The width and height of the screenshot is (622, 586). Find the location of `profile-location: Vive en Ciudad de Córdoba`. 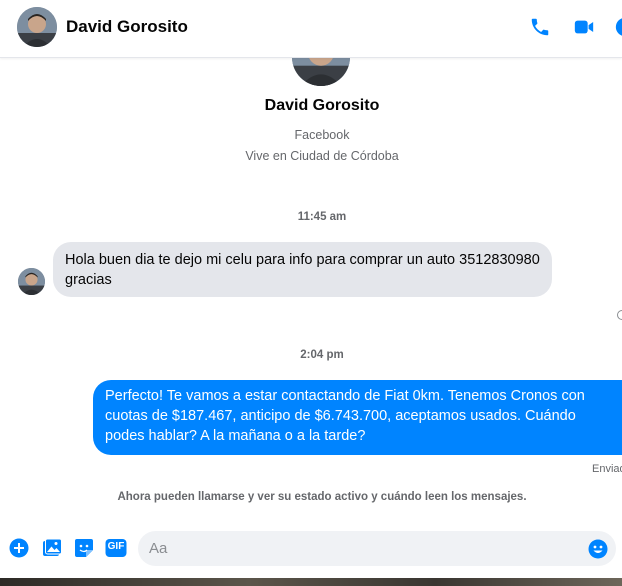

profile-location: Vive en Ciudad de Córdoba is located at coordinates (322, 156).